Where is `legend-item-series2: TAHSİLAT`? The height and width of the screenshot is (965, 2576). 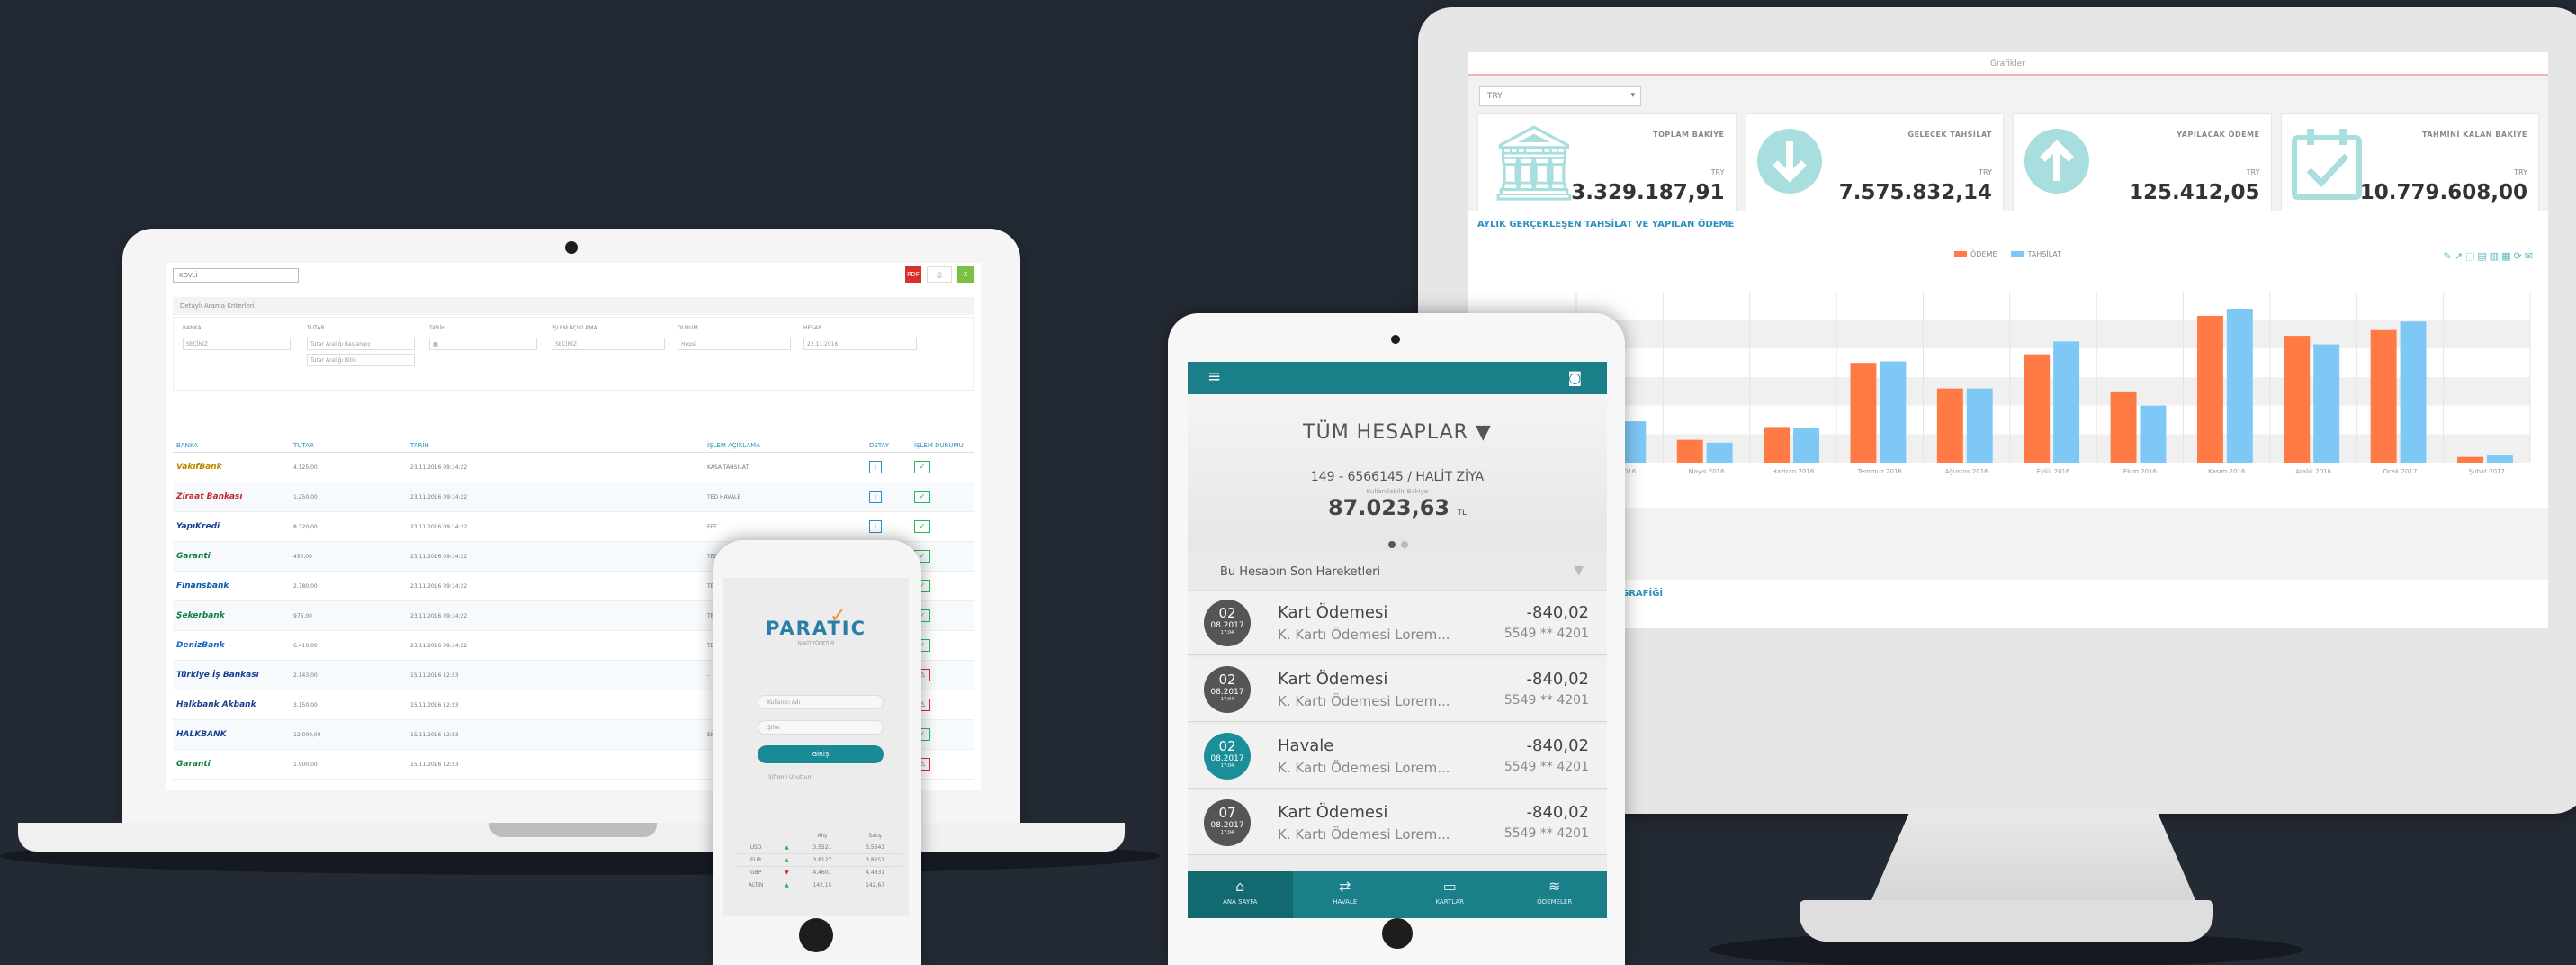 legend-item-series2: TAHSİLAT is located at coordinates (2036, 254).